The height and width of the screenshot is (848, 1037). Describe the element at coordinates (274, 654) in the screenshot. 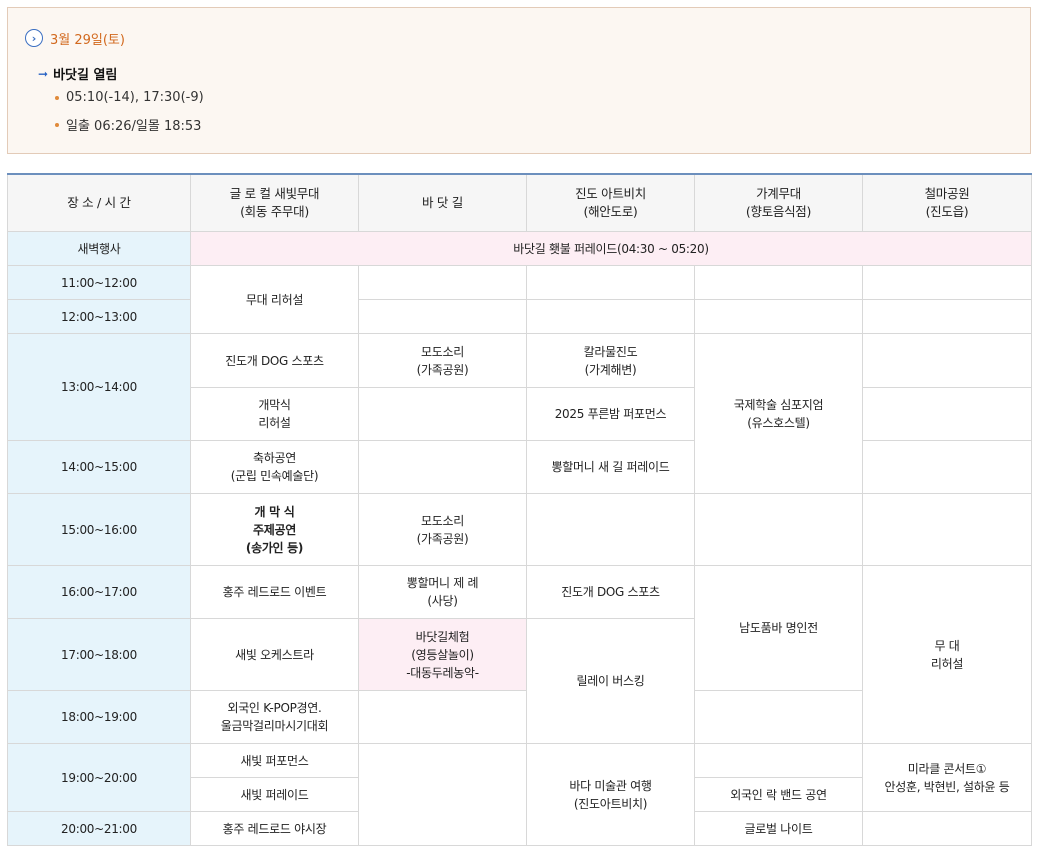

I see `event-cell: 새빛 오케스트라` at that location.